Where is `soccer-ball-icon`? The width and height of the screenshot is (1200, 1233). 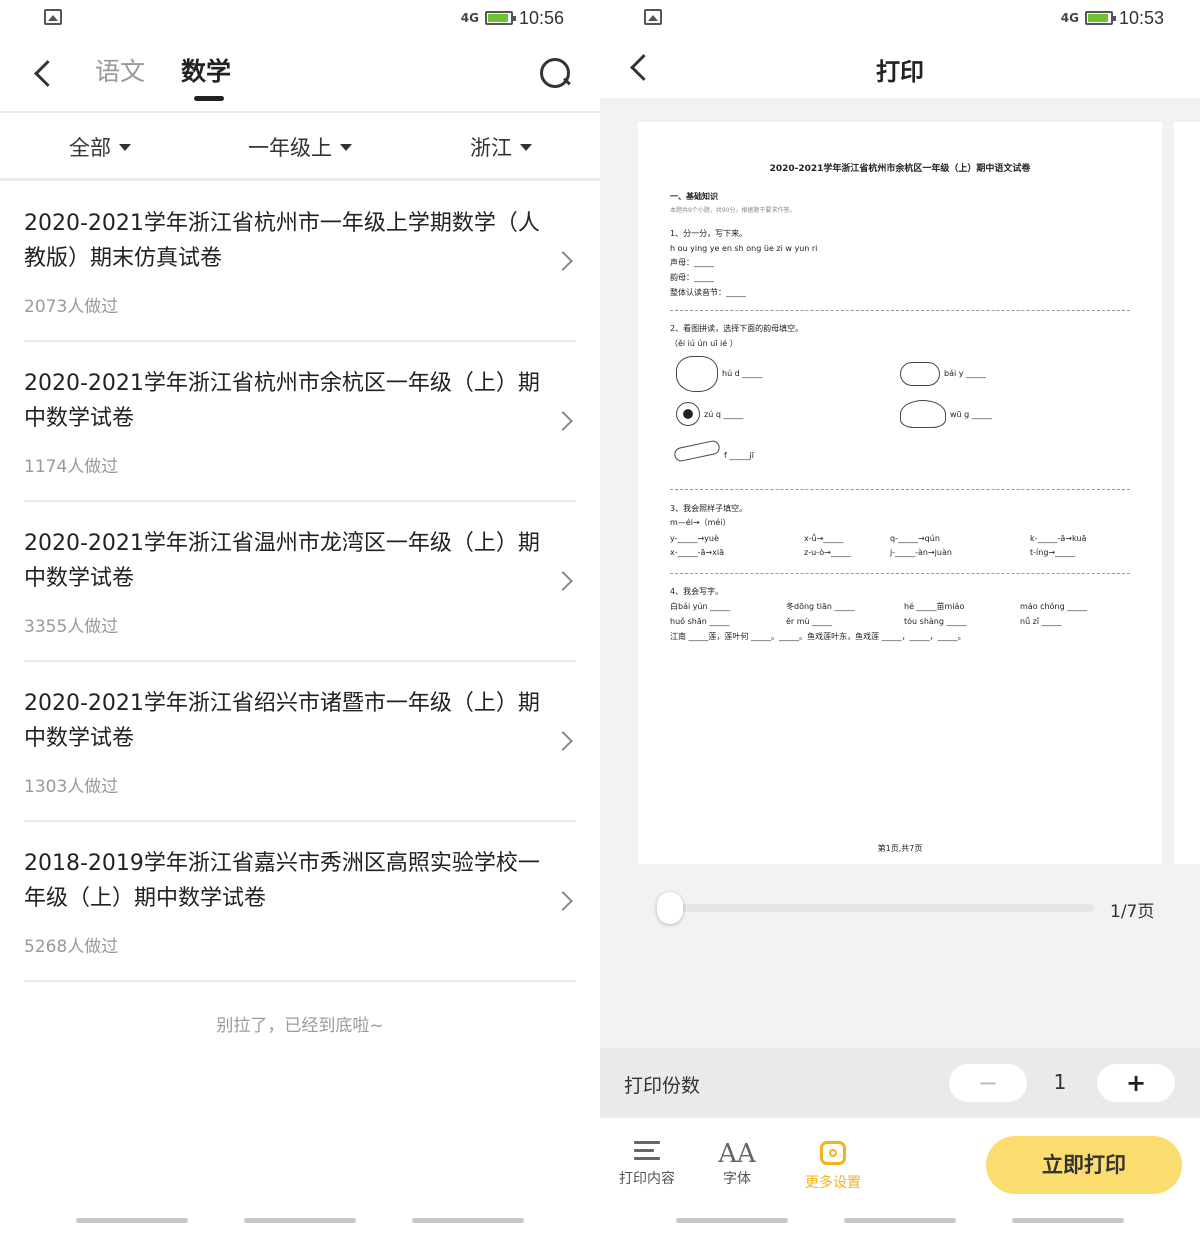 soccer-ball-icon is located at coordinates (688, 414).